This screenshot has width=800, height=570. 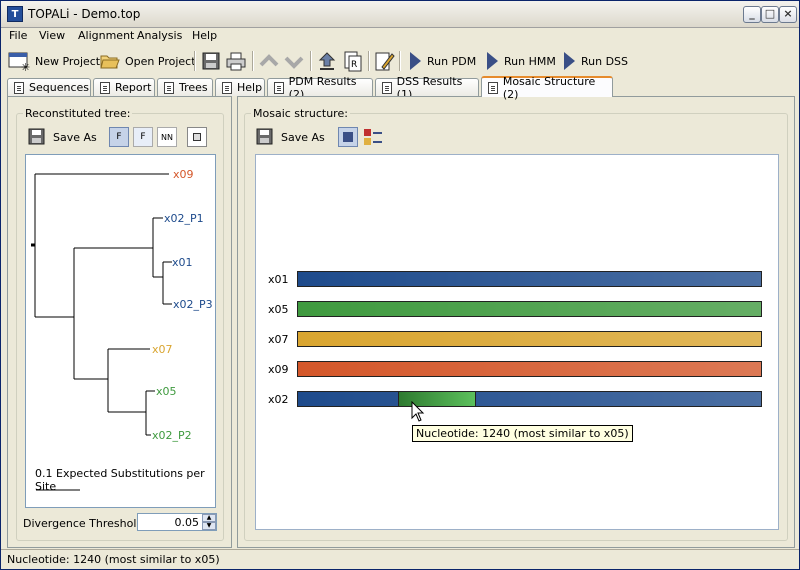 I want to click on report-icon, so click(x=105, y=87).